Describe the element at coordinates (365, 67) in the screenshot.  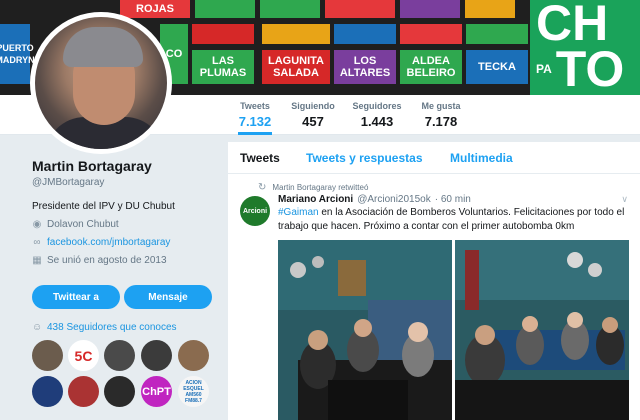
I see `banner-tile: LOS ALTARES` at that location.